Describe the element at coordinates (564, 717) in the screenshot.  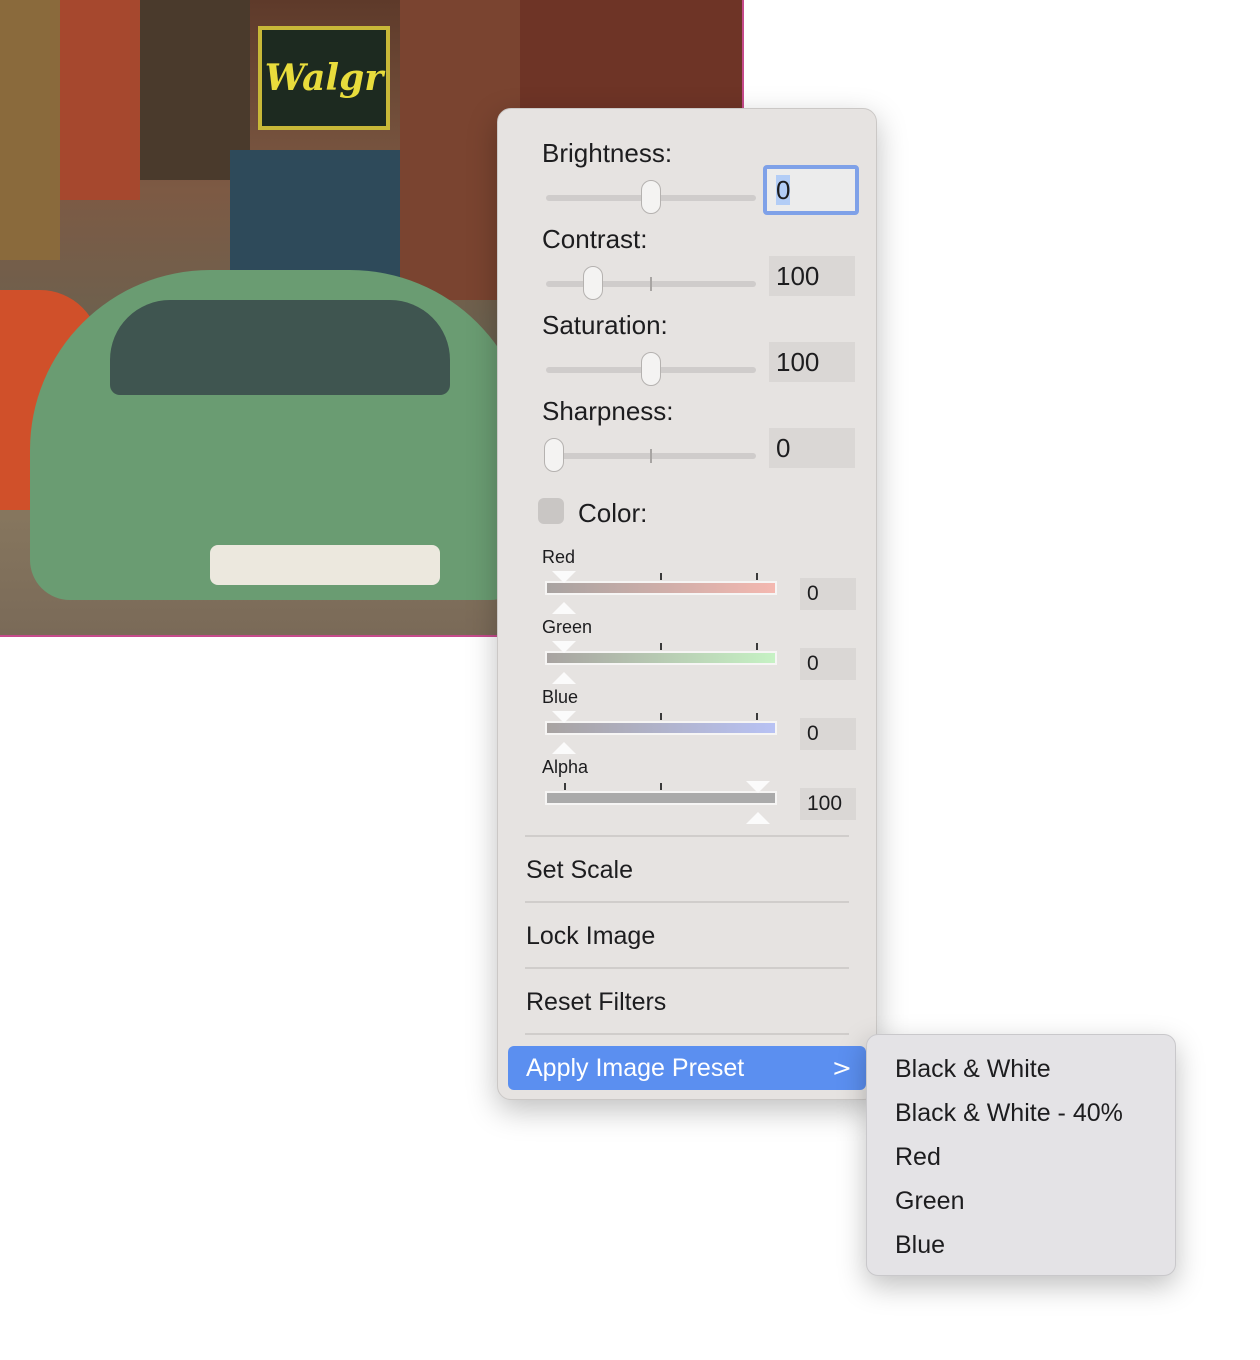
I see `blue-max-handle` at that location.